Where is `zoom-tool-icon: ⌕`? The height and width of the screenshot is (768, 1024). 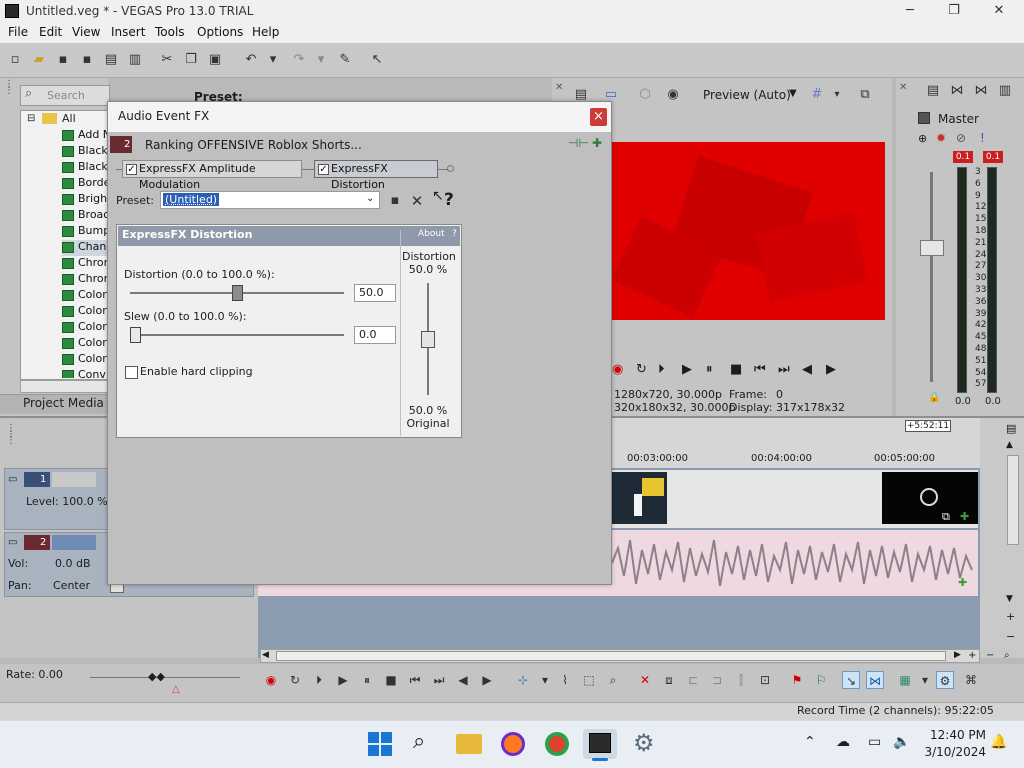
zoom-tool-icon: ⌕ is located at coordinates (1007, 655).